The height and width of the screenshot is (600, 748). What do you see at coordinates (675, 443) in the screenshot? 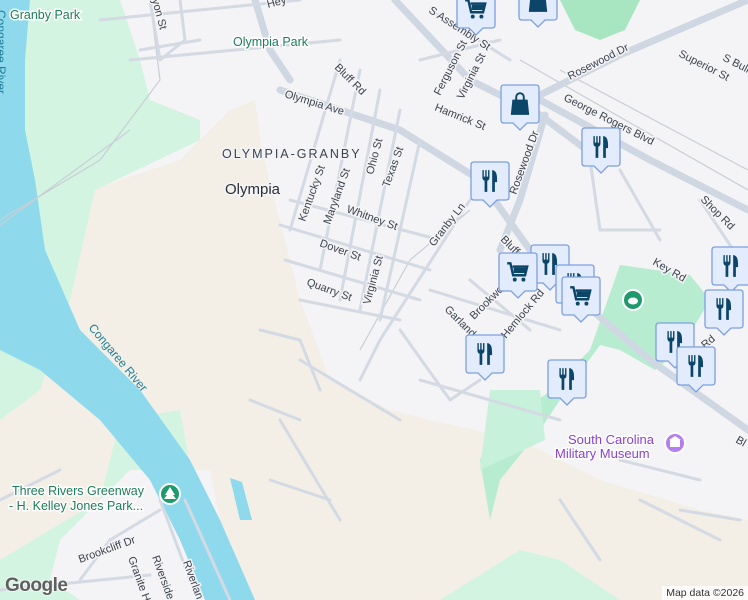
I see `museum-icon` at bounding box center [675, 443].